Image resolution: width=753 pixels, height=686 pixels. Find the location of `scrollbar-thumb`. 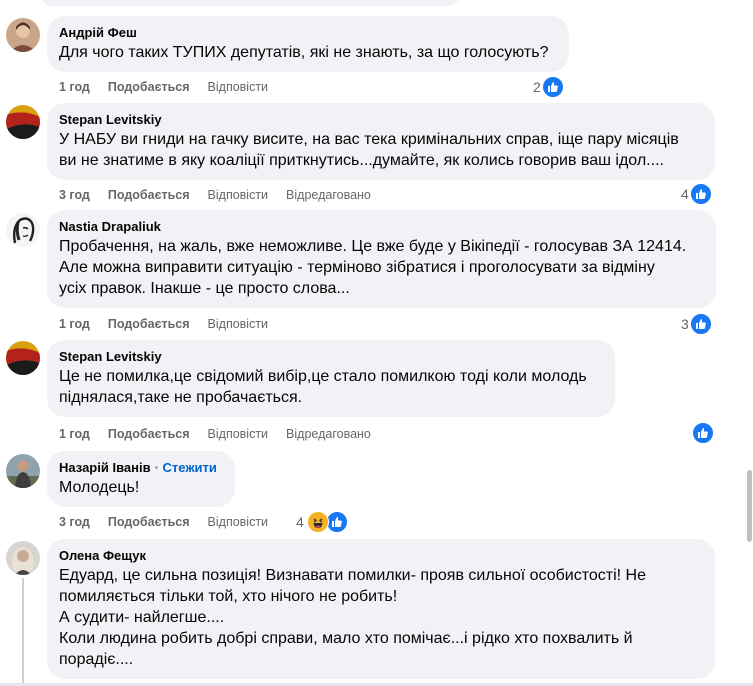

scrollbar-thumb is located at coordinates (749, 506).